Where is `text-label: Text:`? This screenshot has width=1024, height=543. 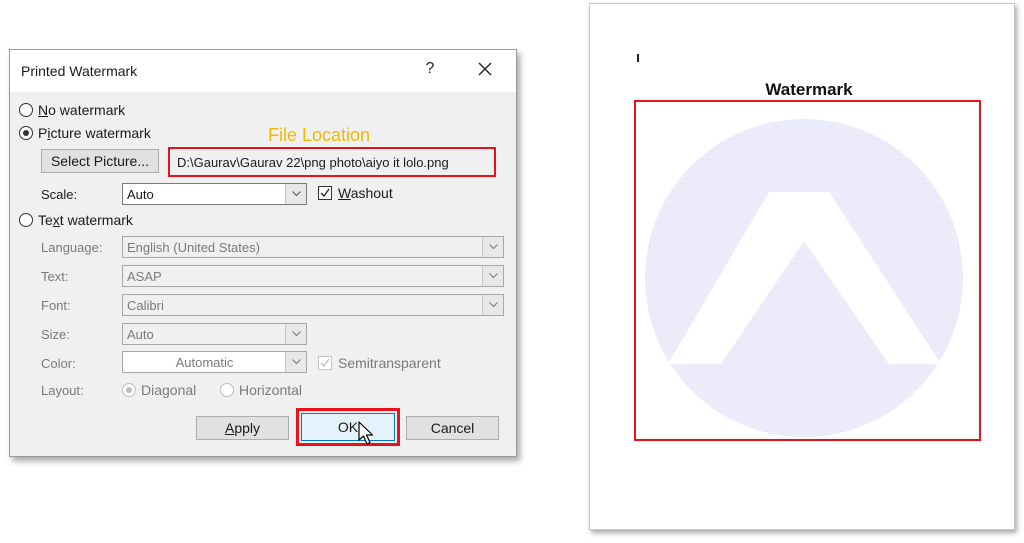
text-label: Text: is located at coordinates (55, 276).